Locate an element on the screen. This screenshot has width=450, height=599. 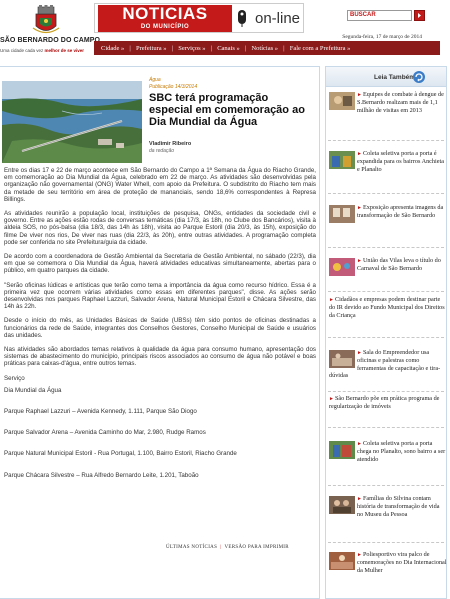
nav-cidade: Cidade » is located at coordinates (112, 48).